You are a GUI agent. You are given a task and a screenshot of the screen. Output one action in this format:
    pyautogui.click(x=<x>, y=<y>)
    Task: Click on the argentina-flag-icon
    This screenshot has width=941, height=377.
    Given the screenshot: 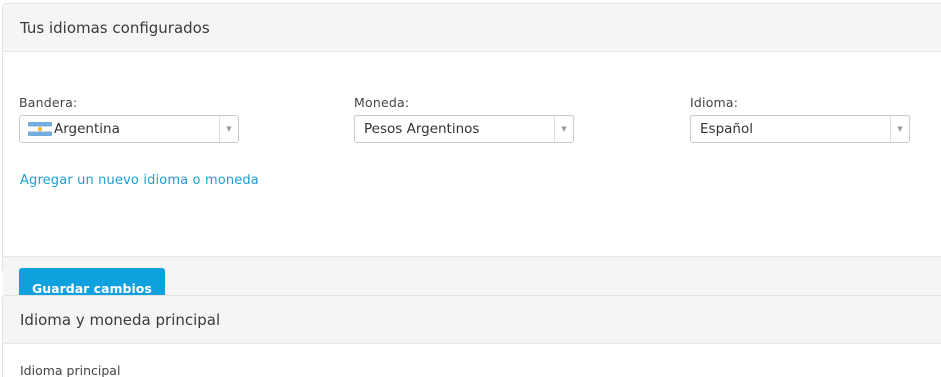 What is the action you would take?
    pyautogui.click(x=40, y=129)
    